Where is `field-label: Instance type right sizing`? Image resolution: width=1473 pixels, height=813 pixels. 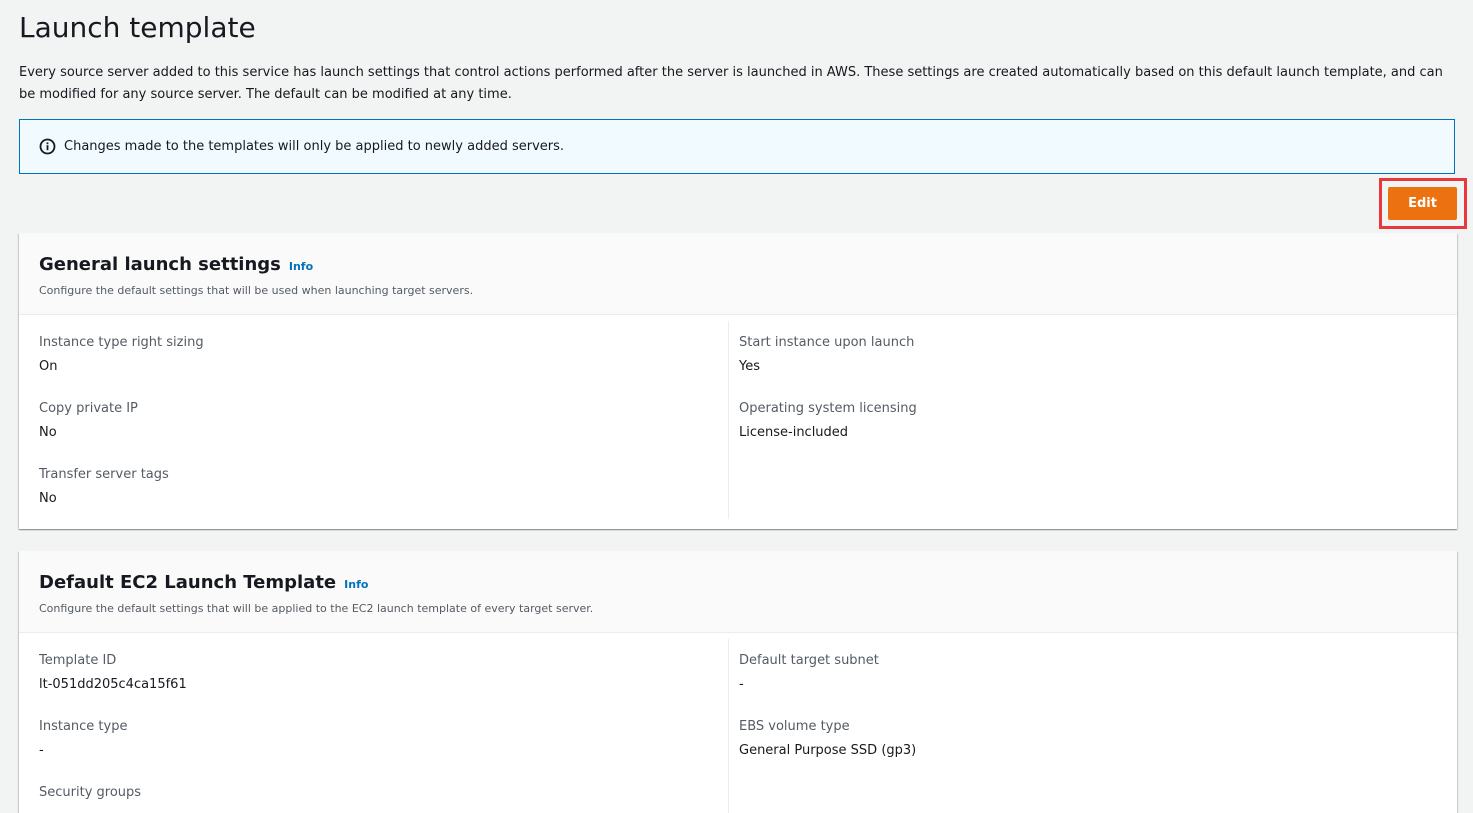 field-label: Instance type right sizing is located at coordinates (121, 342).